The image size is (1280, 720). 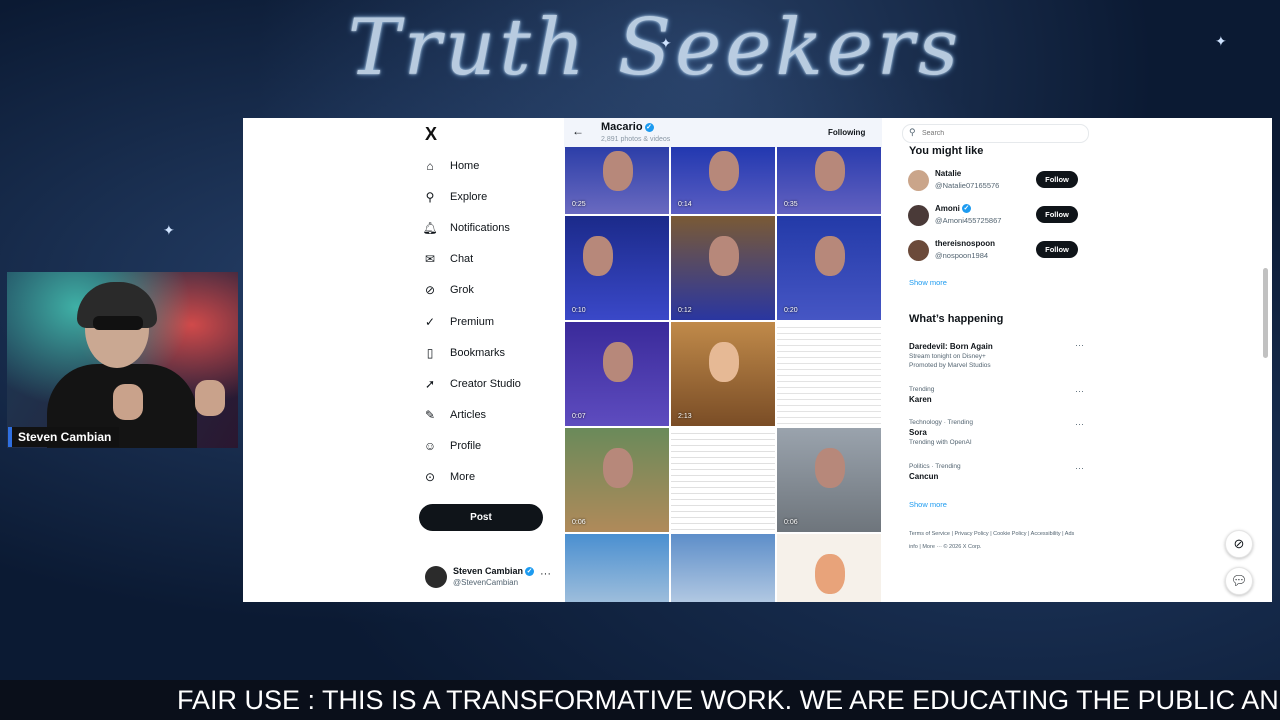 I want to click on chat-bubble-icon: 💬︎, so click(x=1239, y=581).